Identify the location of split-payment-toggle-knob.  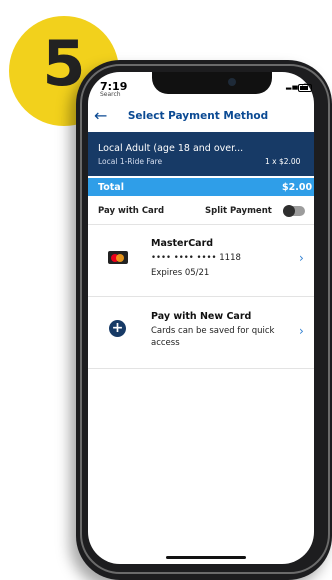
(289, 211).